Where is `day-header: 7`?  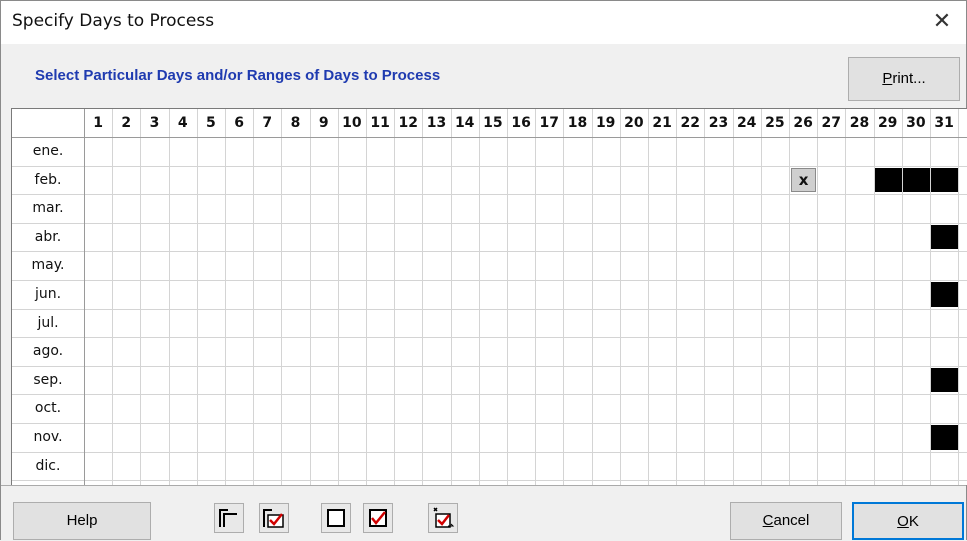 day-header: 7 is located at coordinates (267, 123).